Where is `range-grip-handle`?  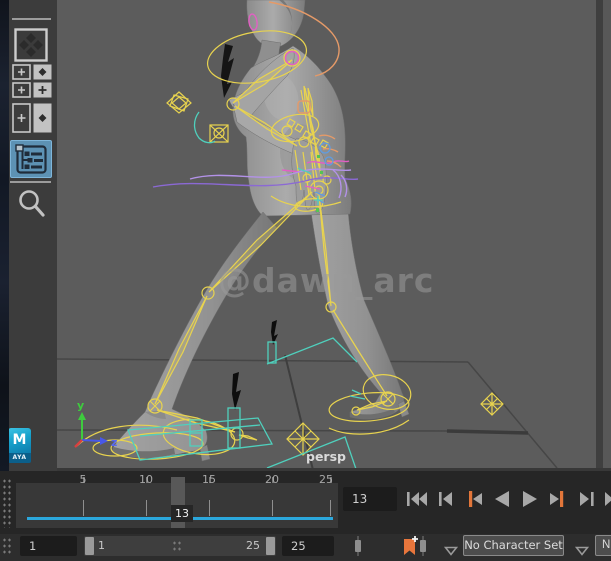
range-grip-handle is located at coordinates (7, 546).